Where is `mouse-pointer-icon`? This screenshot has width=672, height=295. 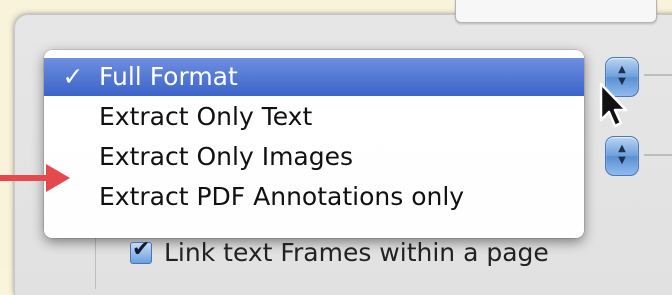 mouse-pointer-icon is located at coordinates (613, 105).